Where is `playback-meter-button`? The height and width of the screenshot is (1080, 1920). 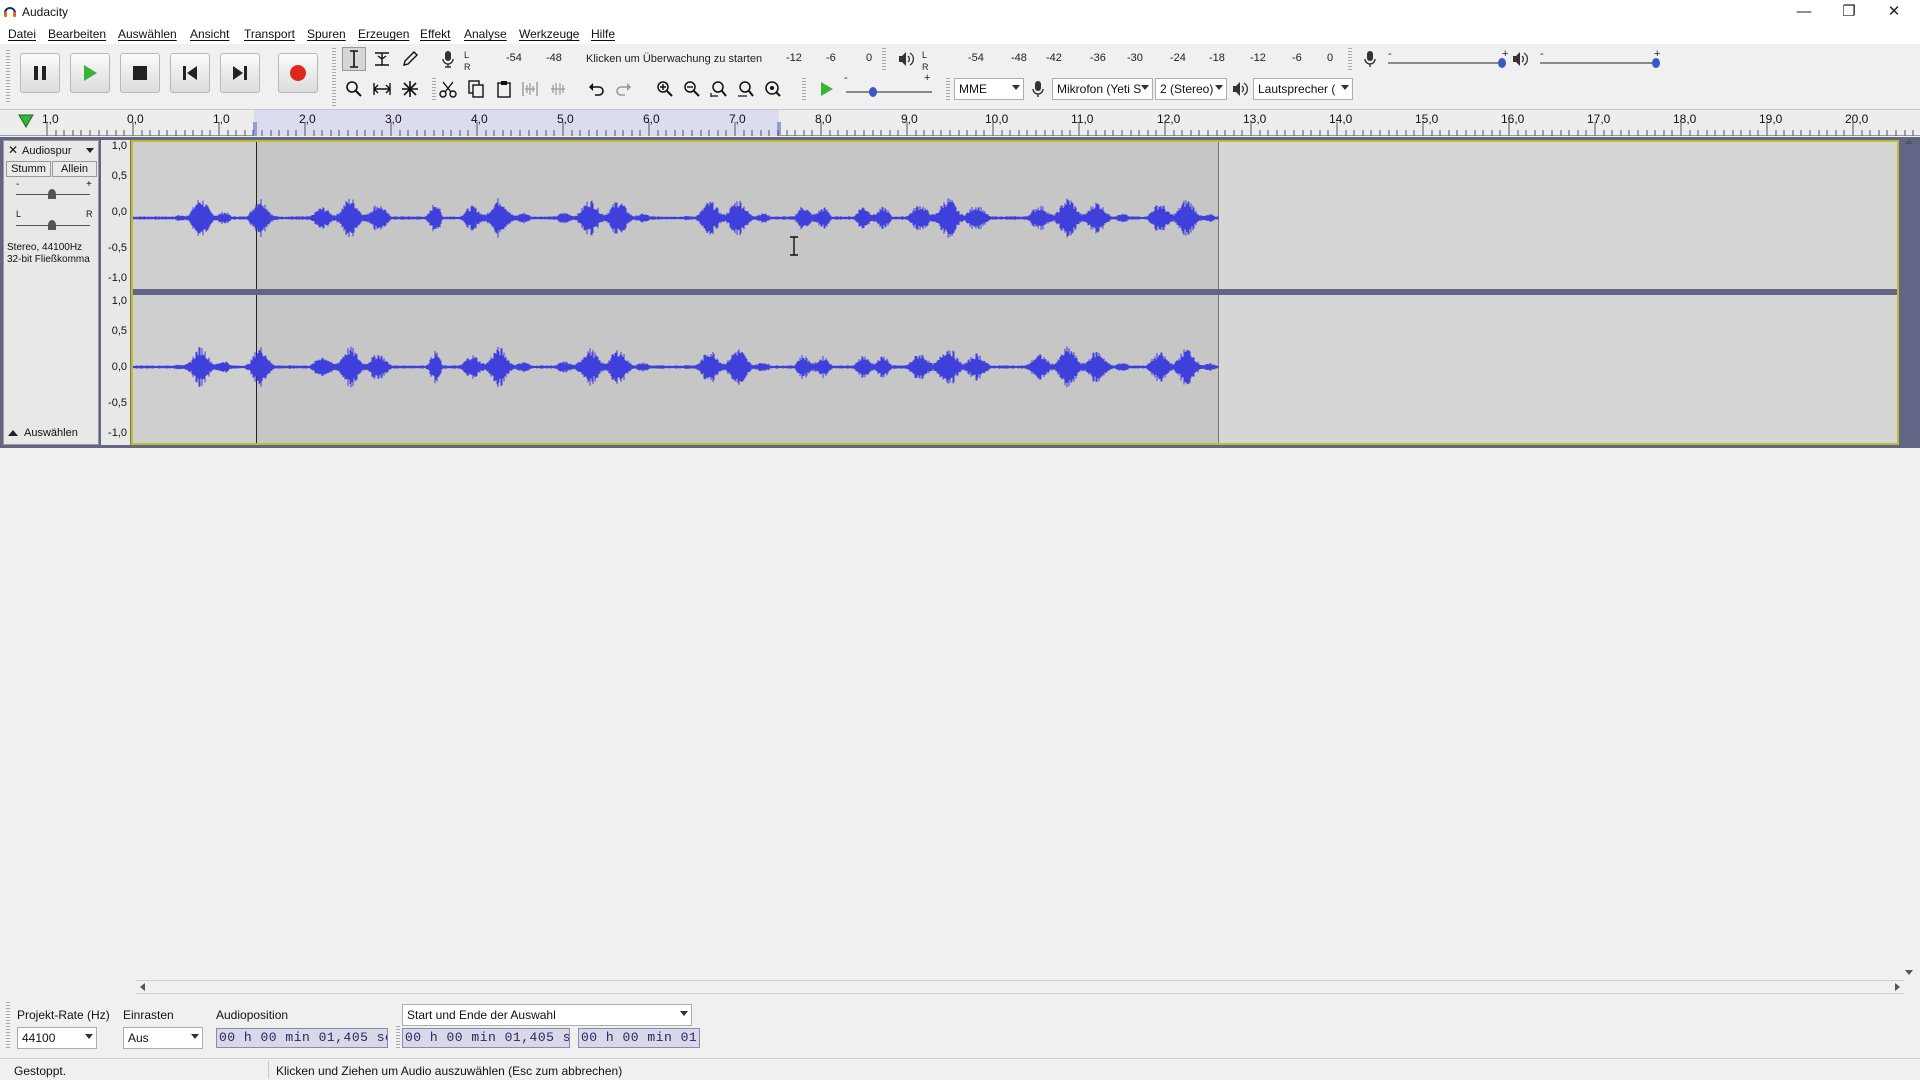 playback-meter-button is located at coordinates (906, 59).